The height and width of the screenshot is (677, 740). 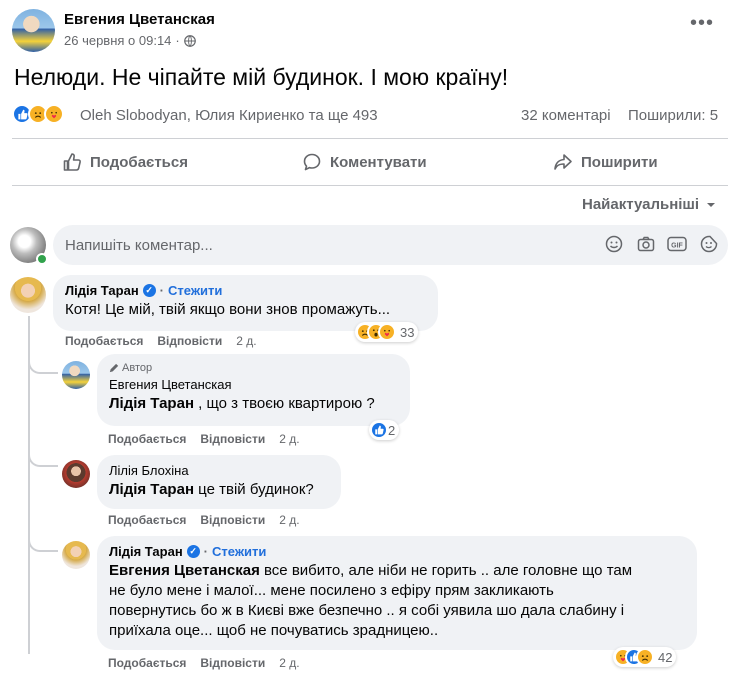 I want to click on post-meta: 26 червня о 09:14 ·, so click(x=130, y=40).